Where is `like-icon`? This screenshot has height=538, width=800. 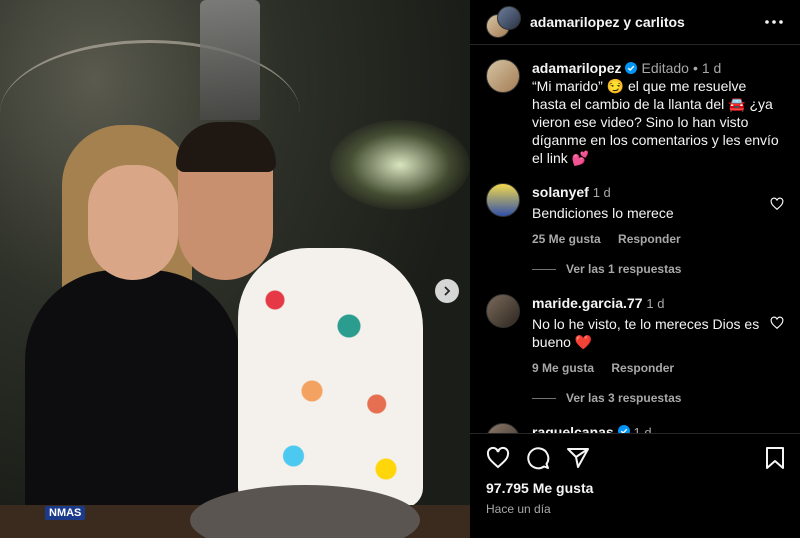 like-icon is located at coordinates (498, 458).